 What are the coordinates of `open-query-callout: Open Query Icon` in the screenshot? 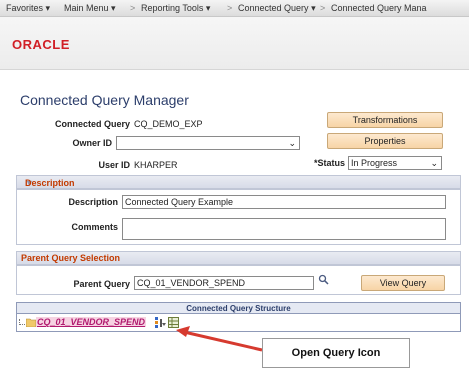 It's located at (336, 353).